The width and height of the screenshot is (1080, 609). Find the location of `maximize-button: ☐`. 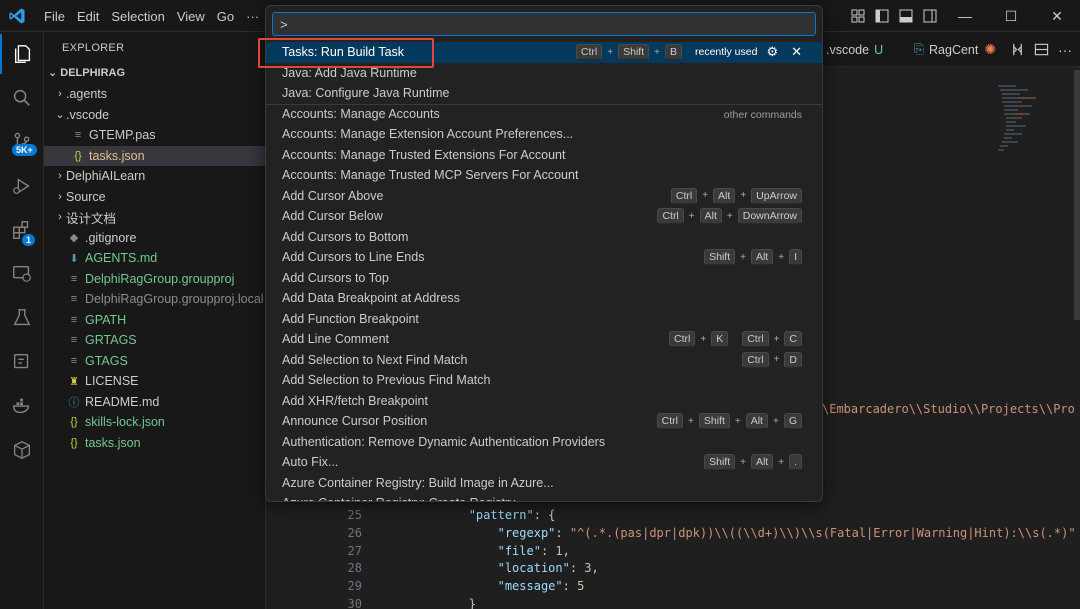

maximize-button: ☐ is located at coordinates (1011, 16).